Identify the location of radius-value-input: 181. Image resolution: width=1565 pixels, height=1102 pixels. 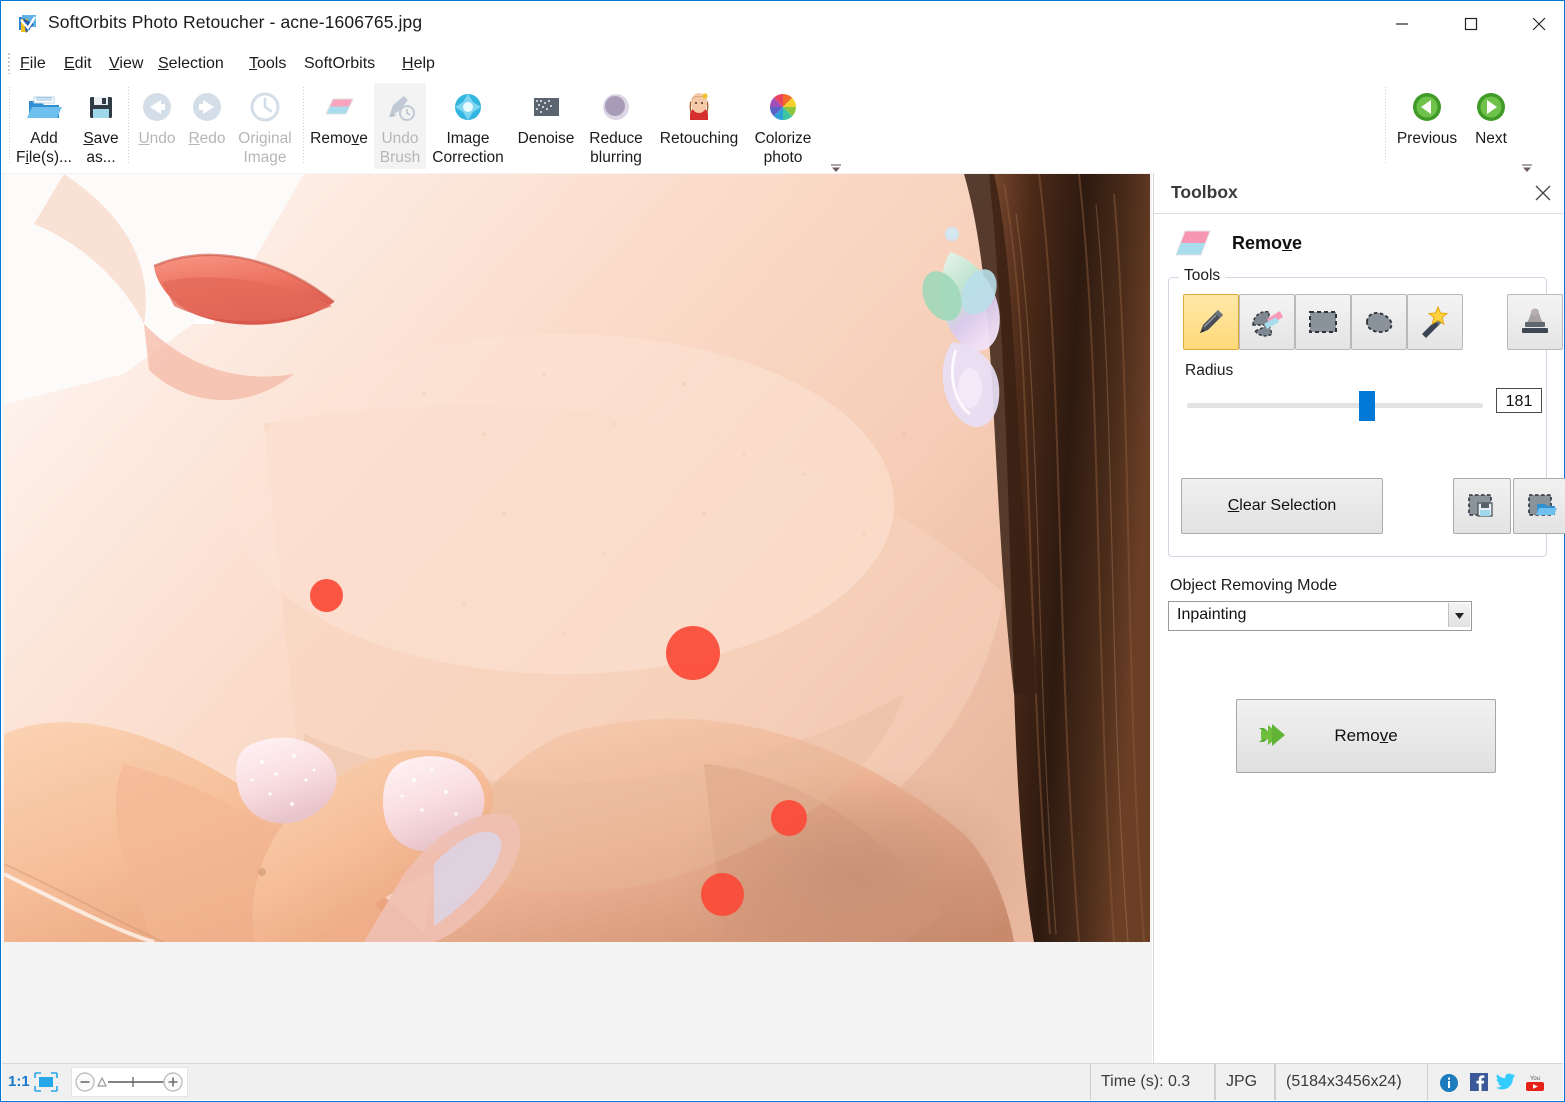
(1519, 400).